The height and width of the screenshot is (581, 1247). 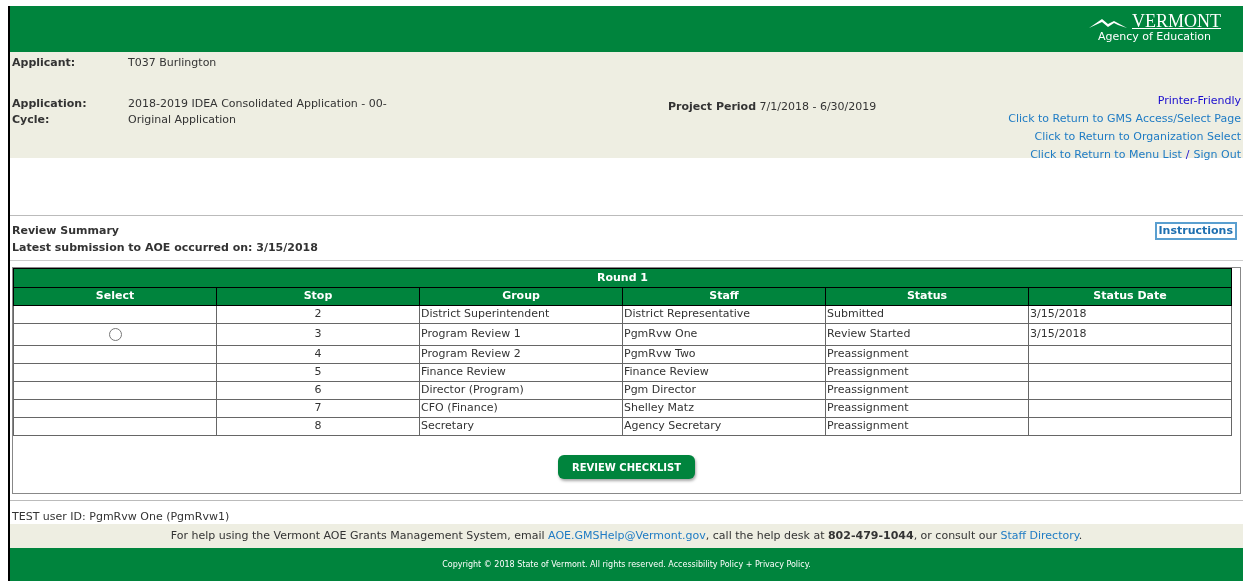 I want to click on table-cell: Secretary, so click(x=521, y=426).